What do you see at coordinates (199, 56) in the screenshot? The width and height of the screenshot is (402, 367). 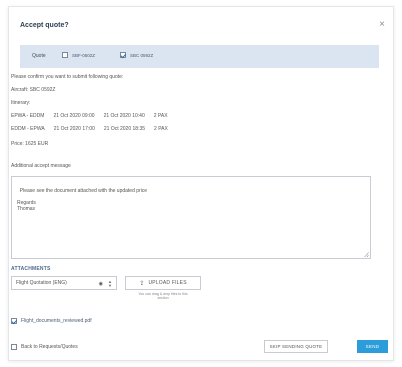 I see `quote-selector-bar: Quote SBF-0502Z SBC 0592Z` at bounding box center [199, 56].